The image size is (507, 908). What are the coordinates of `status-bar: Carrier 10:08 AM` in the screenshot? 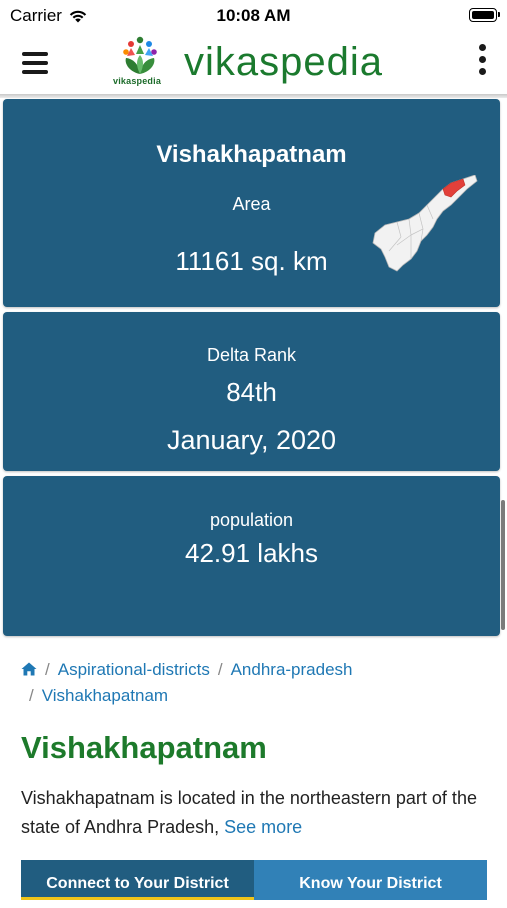 It's located at (253, 16).